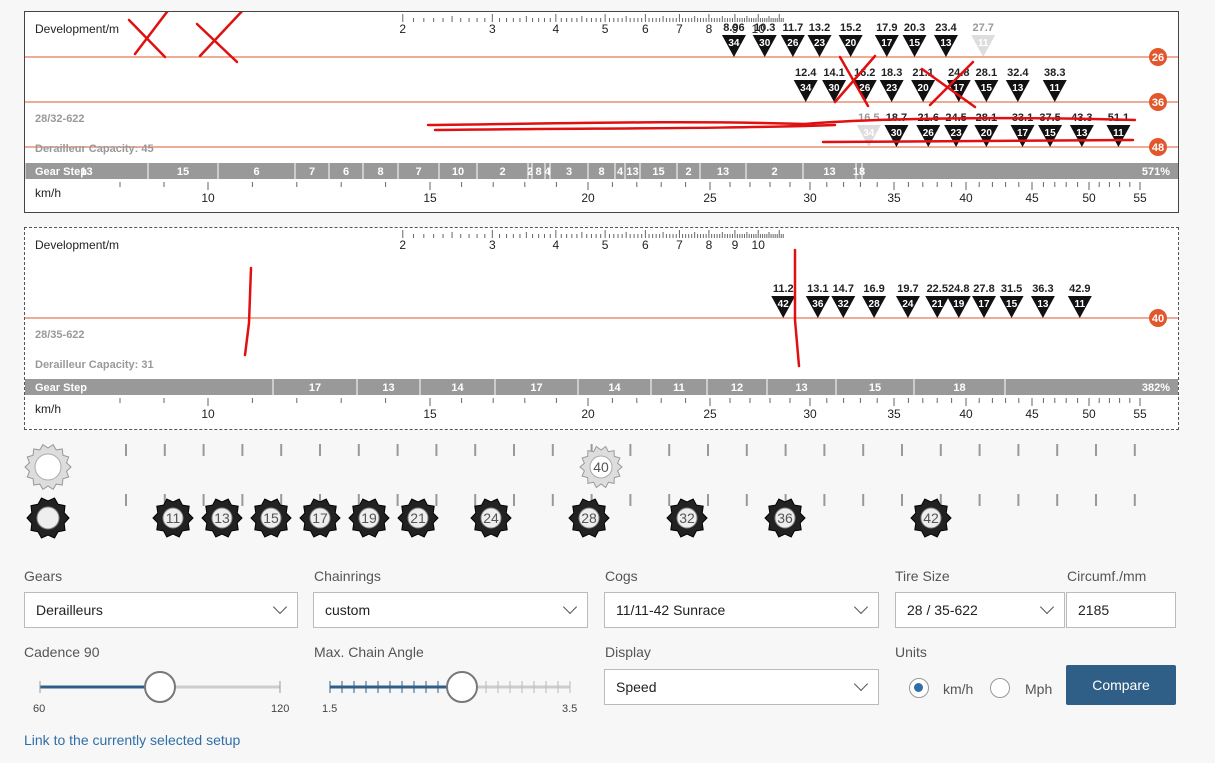 This screenshot has width=1215, height=763. What do you see at coordinates (173, 518) in the screenshot?
I see `gear-size-label: 11` at bounding box center [173, 518].